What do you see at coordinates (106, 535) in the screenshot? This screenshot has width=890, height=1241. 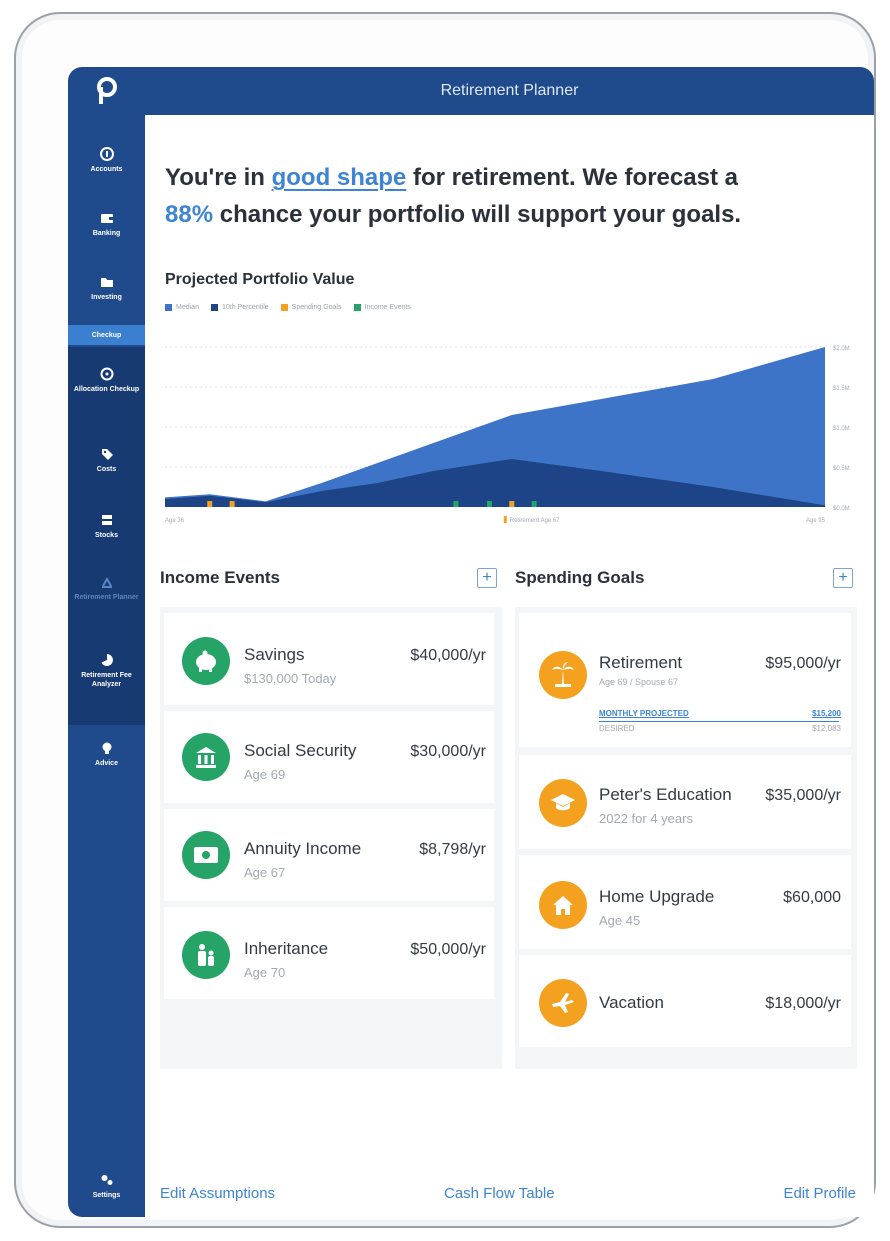 I see `sidebar-item-label: Stocks` at bounding box center [106, 535].